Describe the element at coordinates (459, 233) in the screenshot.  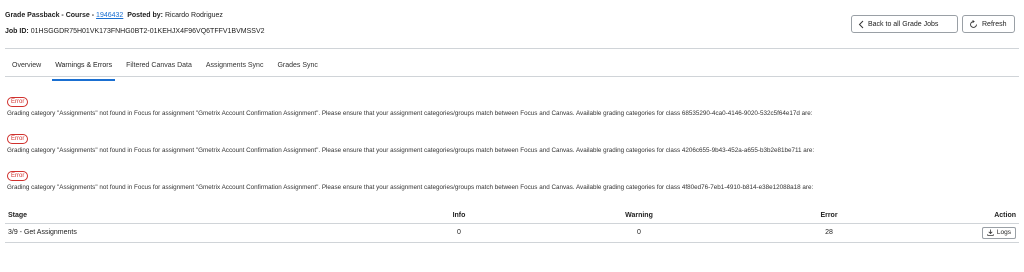
I see `cell-info: 0` at that location.